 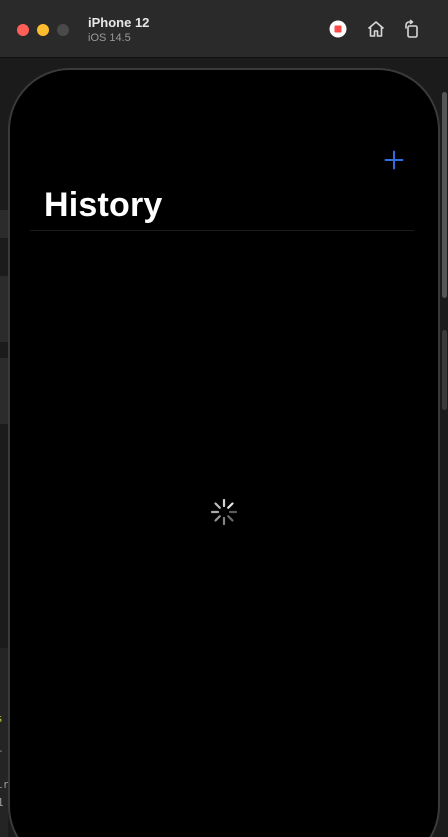 I want to click on zoom-window-button, so click(x=63, y=30).